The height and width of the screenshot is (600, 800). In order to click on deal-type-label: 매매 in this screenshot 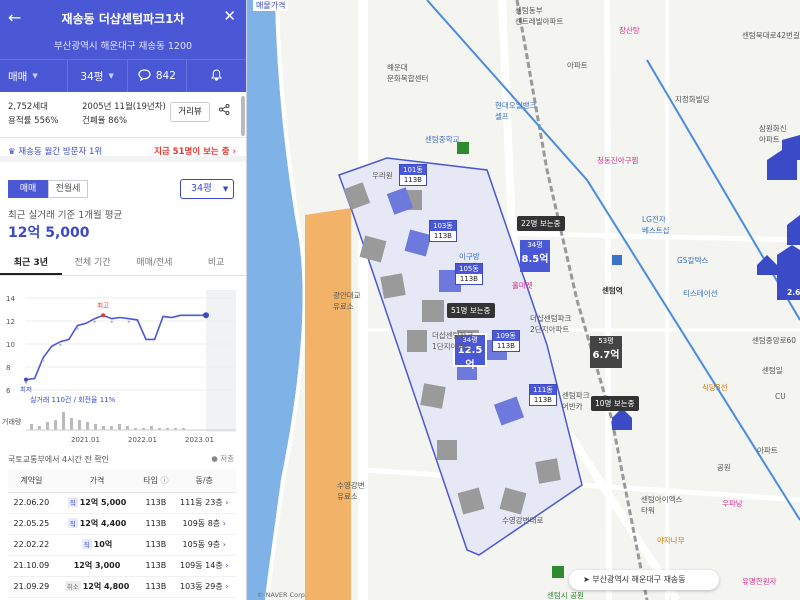, I will do `click(18, 76)`.